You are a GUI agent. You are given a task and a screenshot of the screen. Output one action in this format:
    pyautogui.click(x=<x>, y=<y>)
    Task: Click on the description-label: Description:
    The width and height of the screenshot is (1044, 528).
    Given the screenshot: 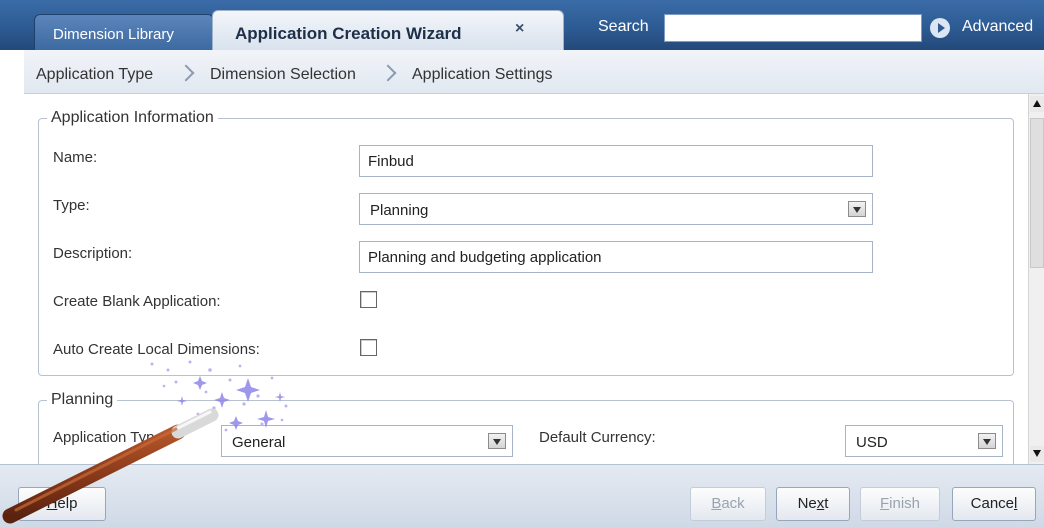 What is the action you would take?
    pyautogui.click(x=93, y=253)
    